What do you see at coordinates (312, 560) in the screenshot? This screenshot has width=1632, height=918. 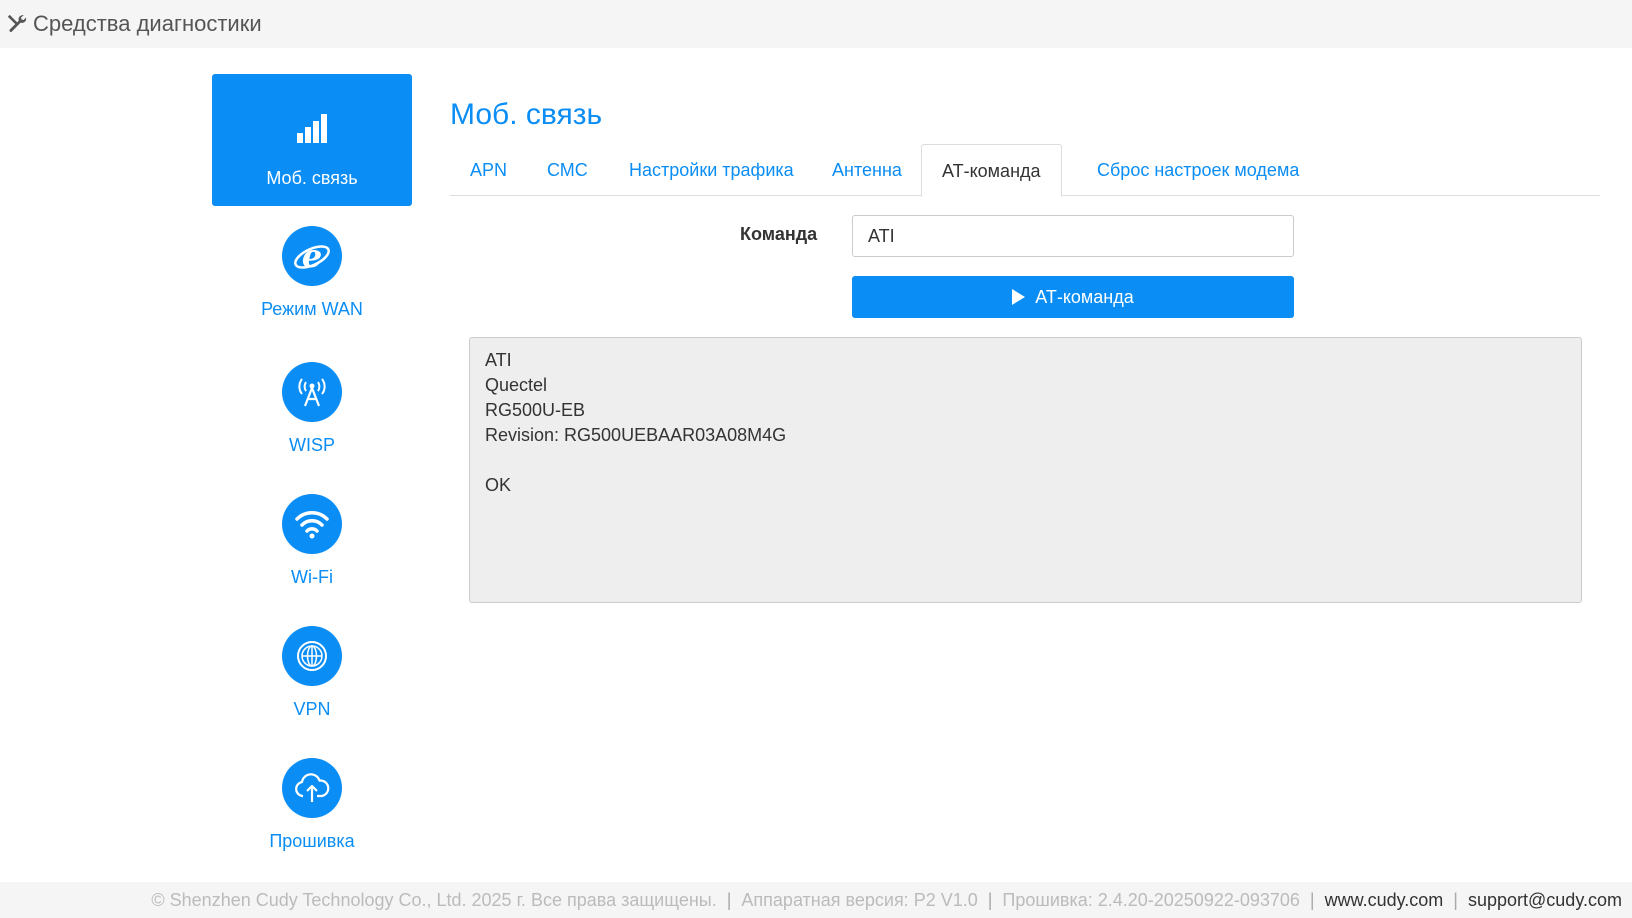 I see `sidebar-item-wifi: Wi-Fi` at bounding box center [312, 560].